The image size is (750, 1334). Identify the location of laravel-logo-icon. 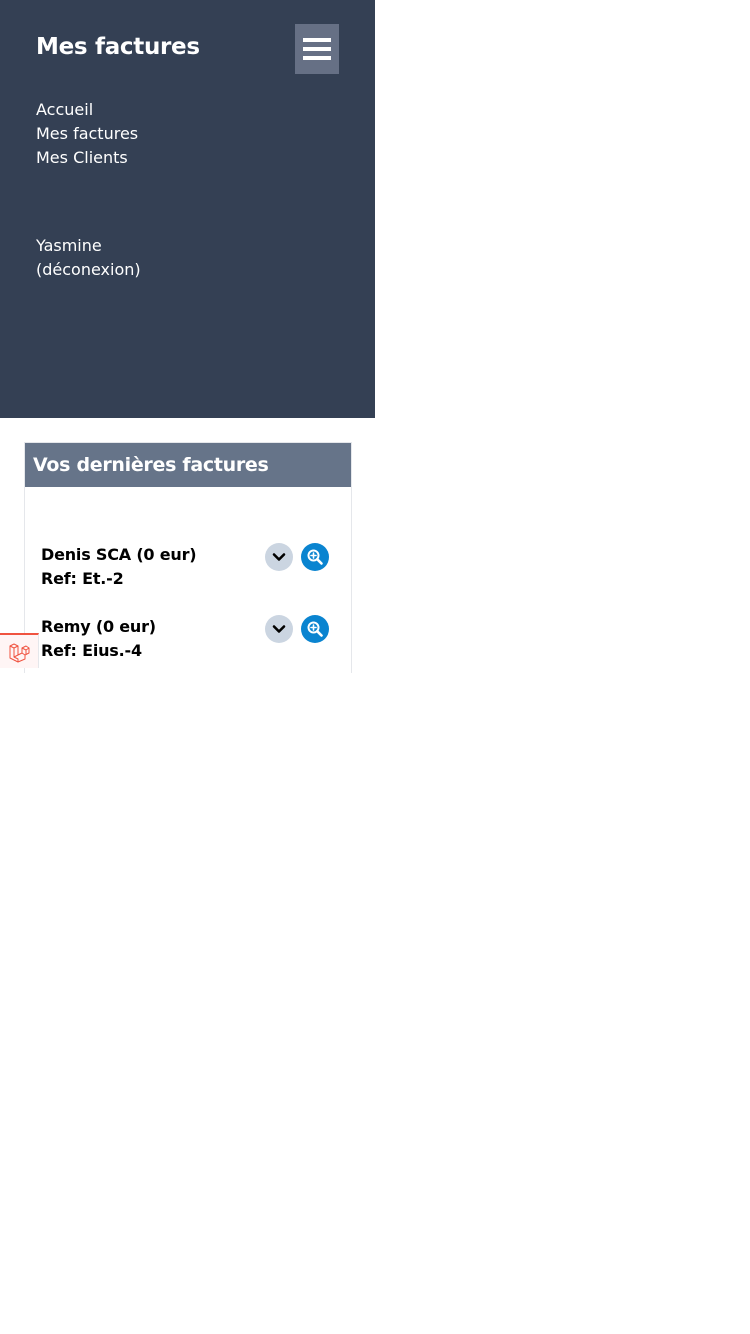
(19, 652).